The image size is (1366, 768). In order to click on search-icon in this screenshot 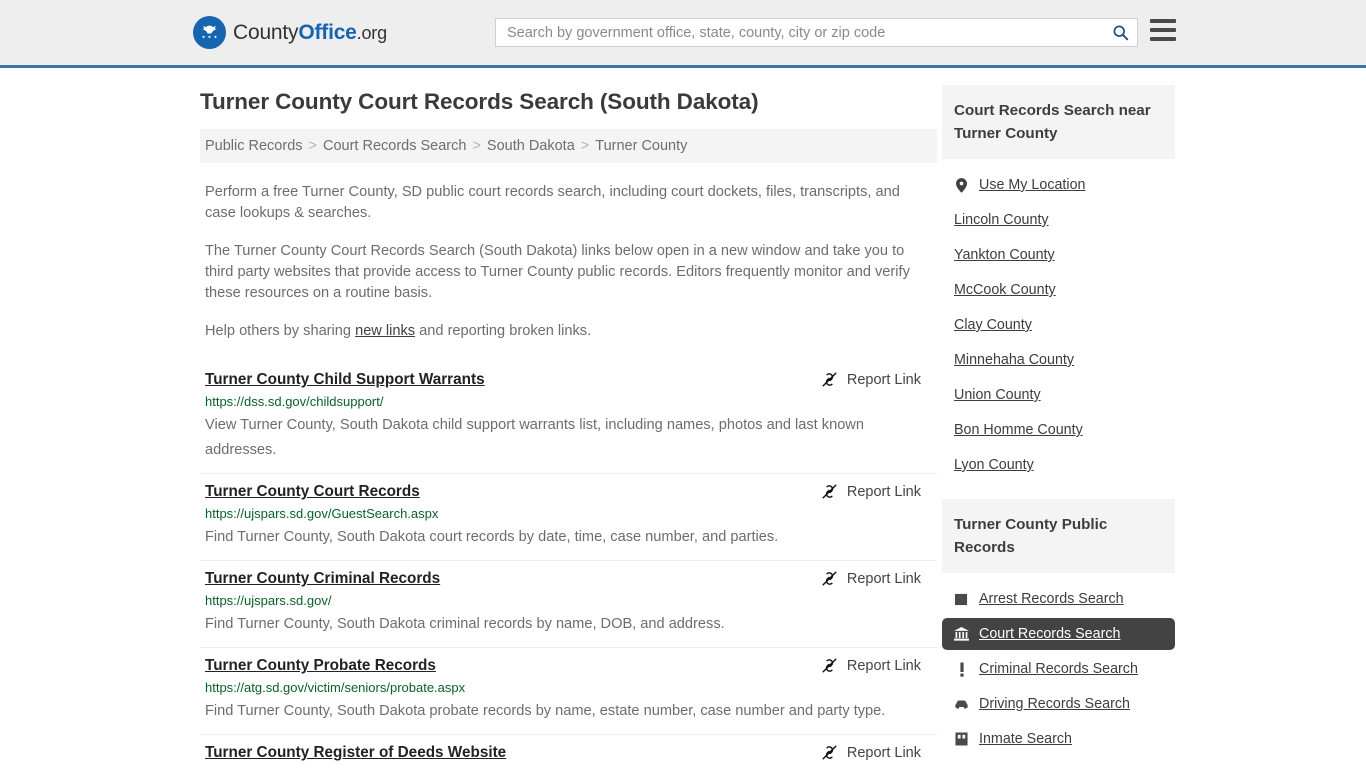, I will do `click(1120, 33)`.